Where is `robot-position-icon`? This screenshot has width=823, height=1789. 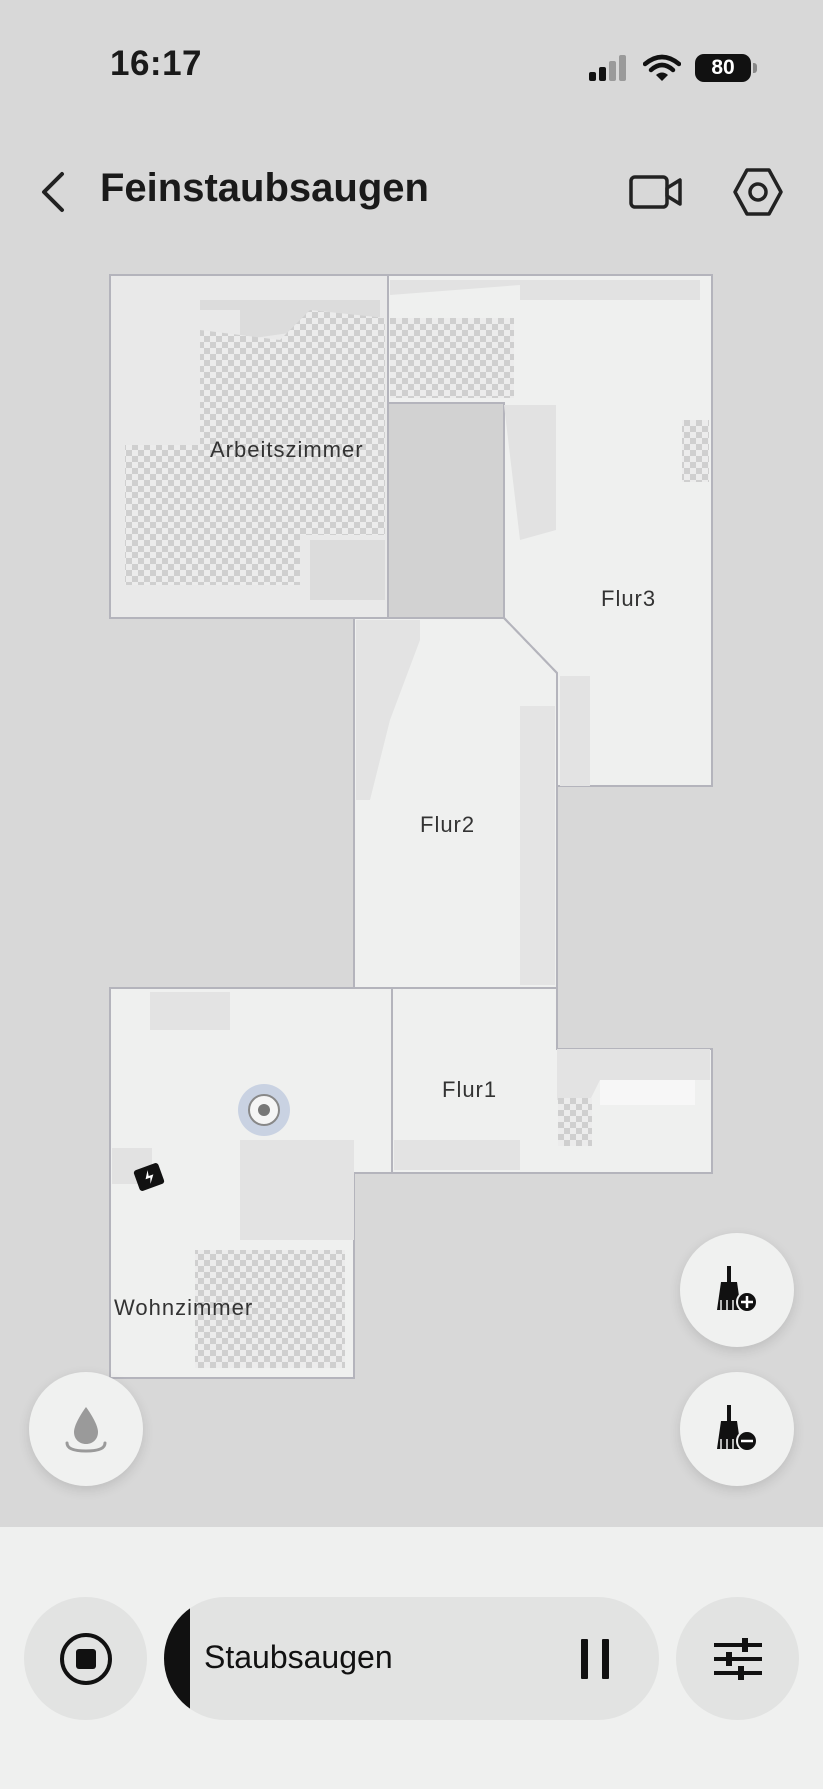
robot-position-icon is located at coordinates (264, 1110).